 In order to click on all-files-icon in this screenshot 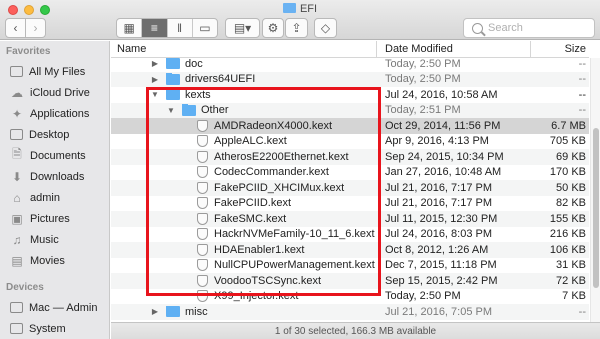, I will do `click(16, 71)`.